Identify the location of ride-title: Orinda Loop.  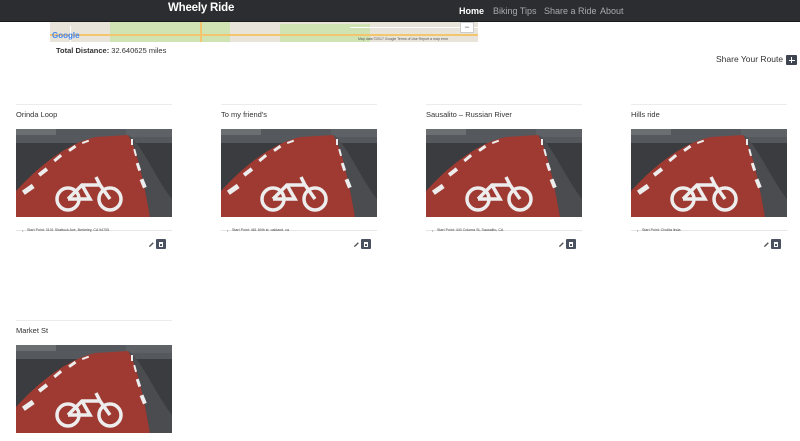
(36, 114).